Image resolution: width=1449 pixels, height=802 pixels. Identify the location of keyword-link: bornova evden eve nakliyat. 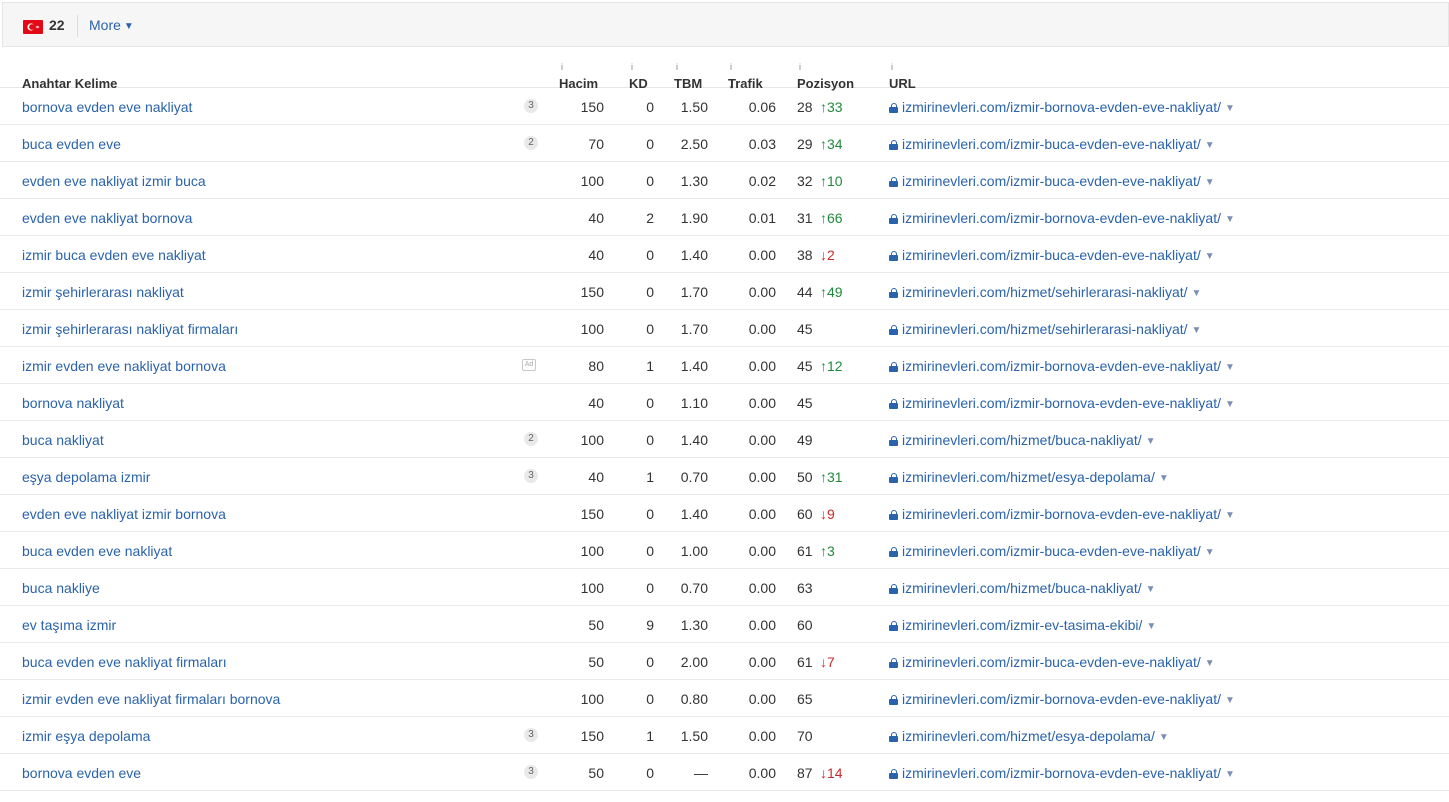
(107, 107).